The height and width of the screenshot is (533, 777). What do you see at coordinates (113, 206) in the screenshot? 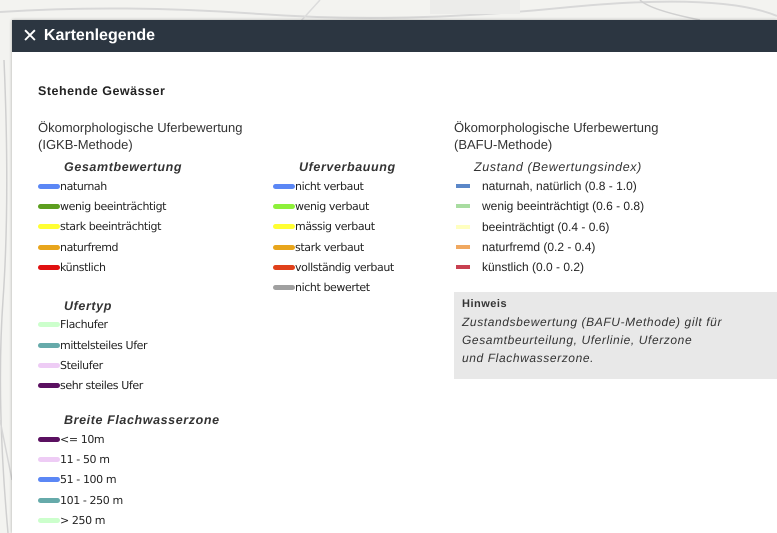
I see `legend-label: wenig beeinträchtigt` at bounding box center [113, 206].